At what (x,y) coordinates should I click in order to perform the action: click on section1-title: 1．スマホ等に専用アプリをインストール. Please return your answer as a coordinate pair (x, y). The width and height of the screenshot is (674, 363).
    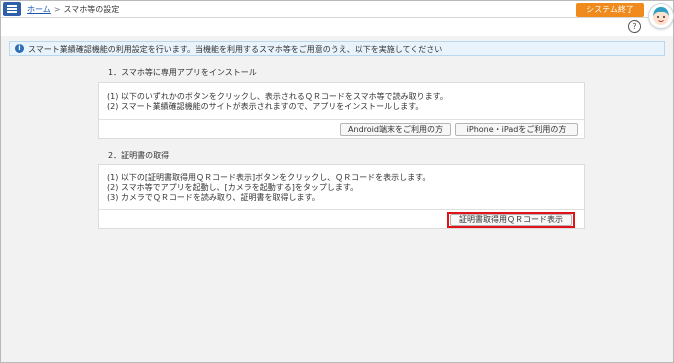
    Looking at the image, I should click on (182, 72).